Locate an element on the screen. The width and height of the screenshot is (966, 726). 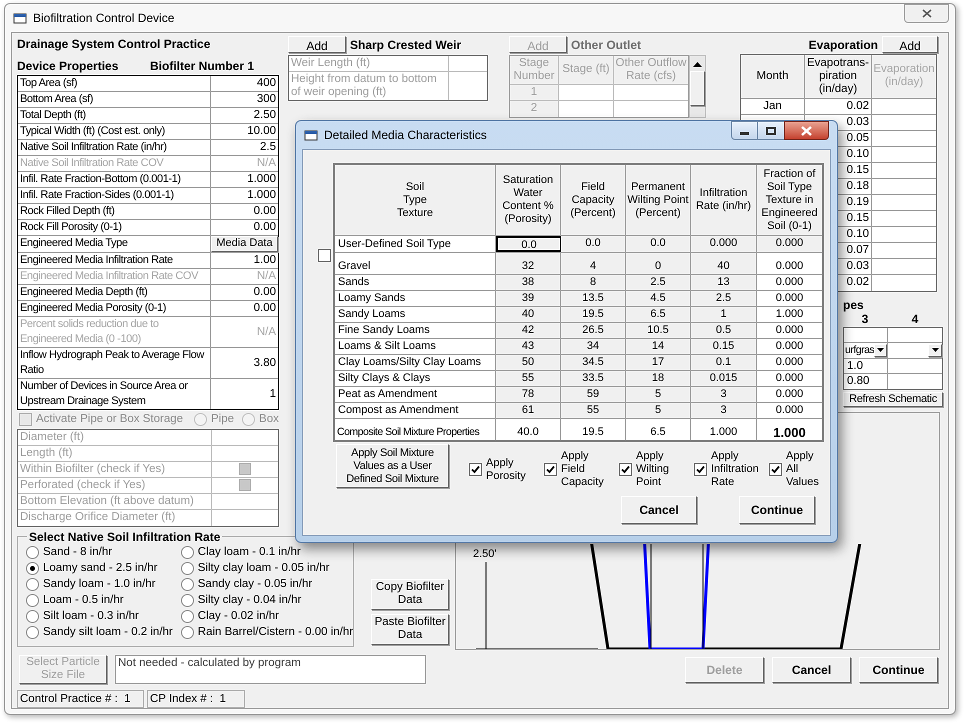
radio-label: Sand - 8 in/hr is located at coordinates (77, 553).